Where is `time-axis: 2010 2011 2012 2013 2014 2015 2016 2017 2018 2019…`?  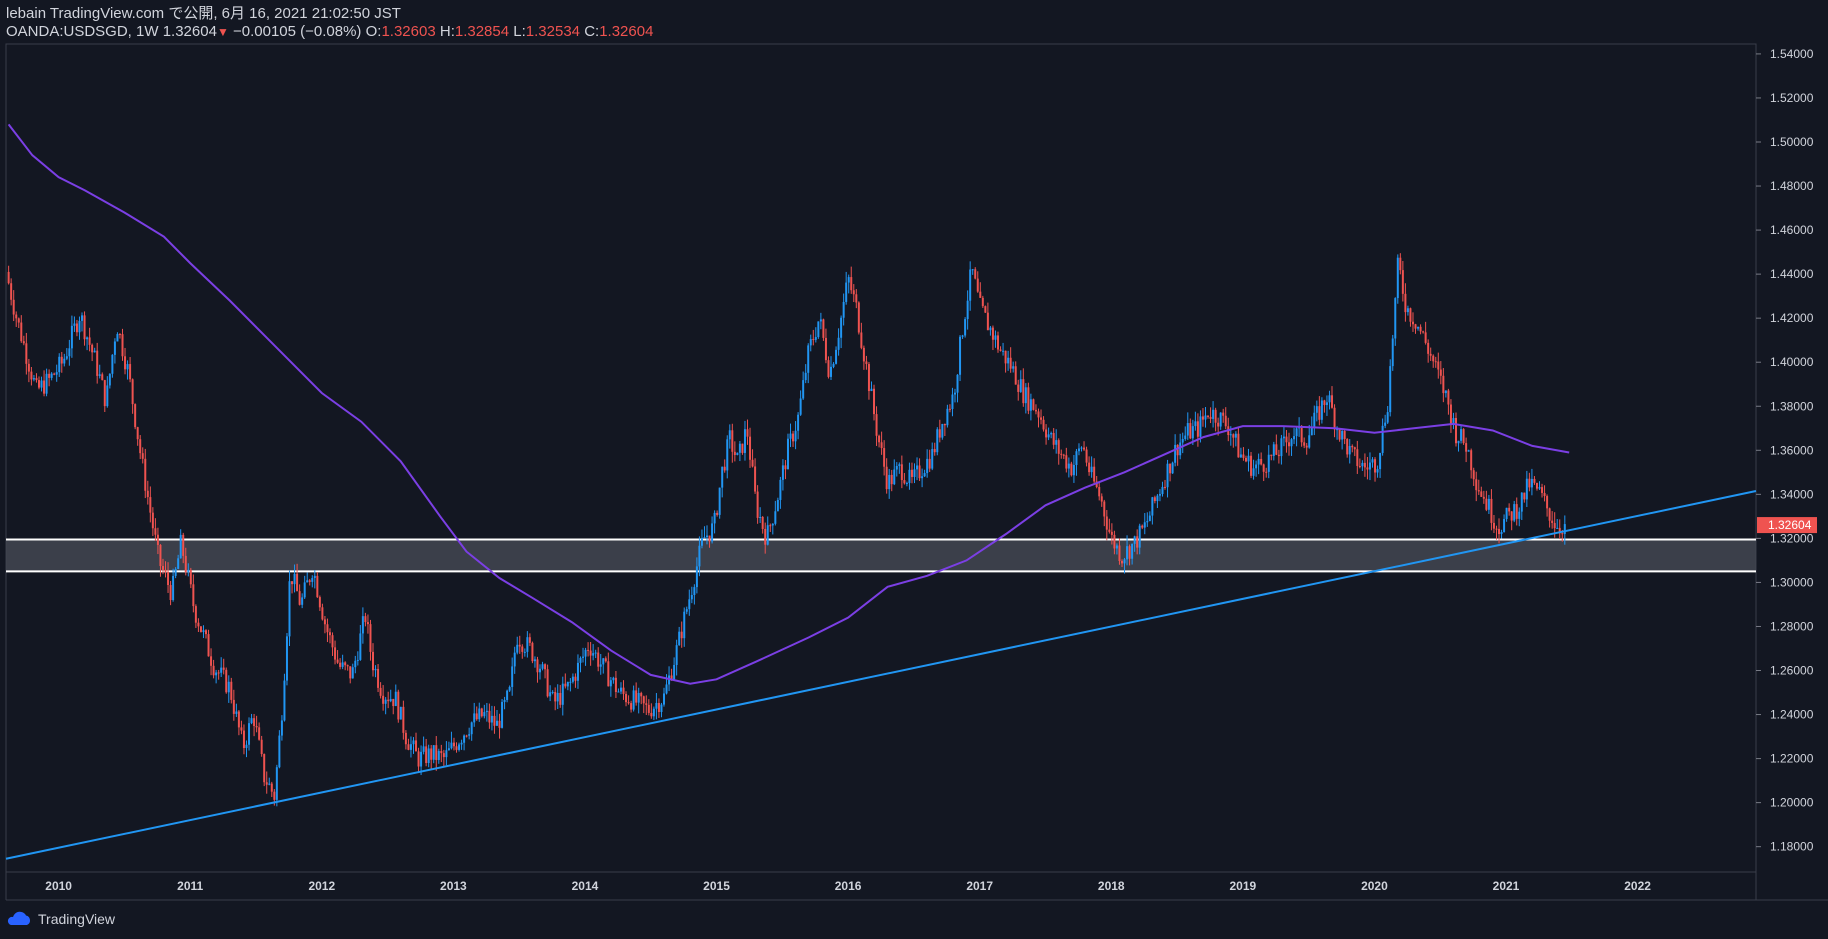
time-axis: 2010 2011 2012 2013 2014 2015 2016 2017 2018 2019… is located at coordinates (848, 886).